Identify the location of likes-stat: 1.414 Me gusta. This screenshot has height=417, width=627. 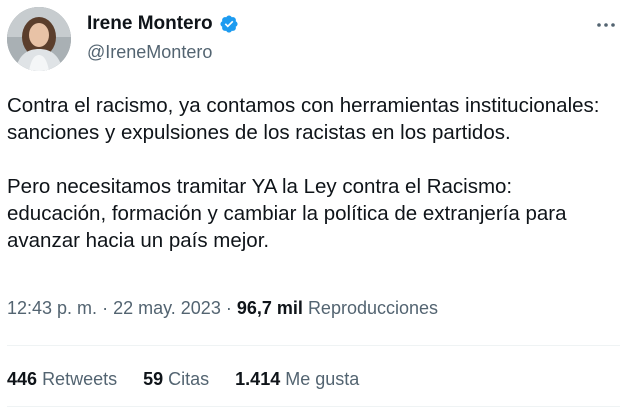
(297, 379).